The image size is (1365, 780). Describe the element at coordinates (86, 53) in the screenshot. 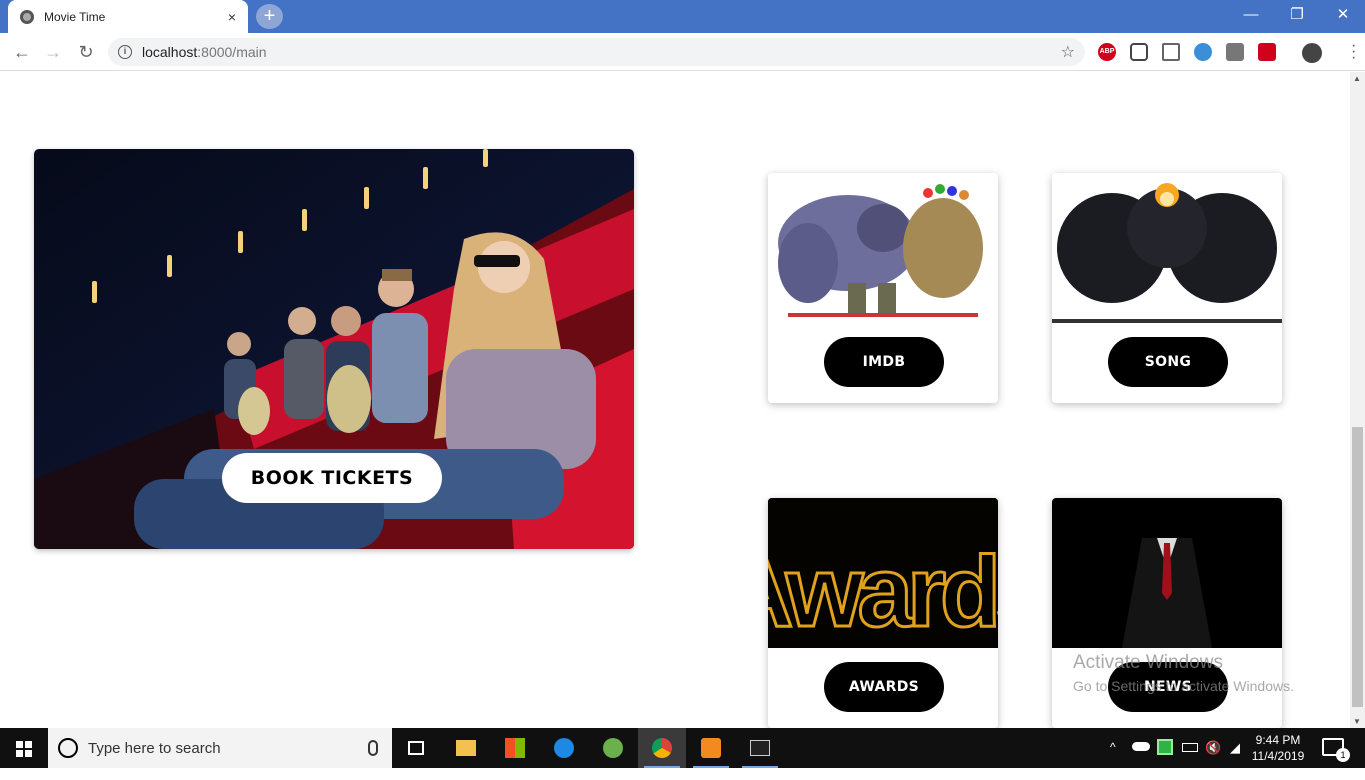

I see `reload-icon: ↻` at that location.